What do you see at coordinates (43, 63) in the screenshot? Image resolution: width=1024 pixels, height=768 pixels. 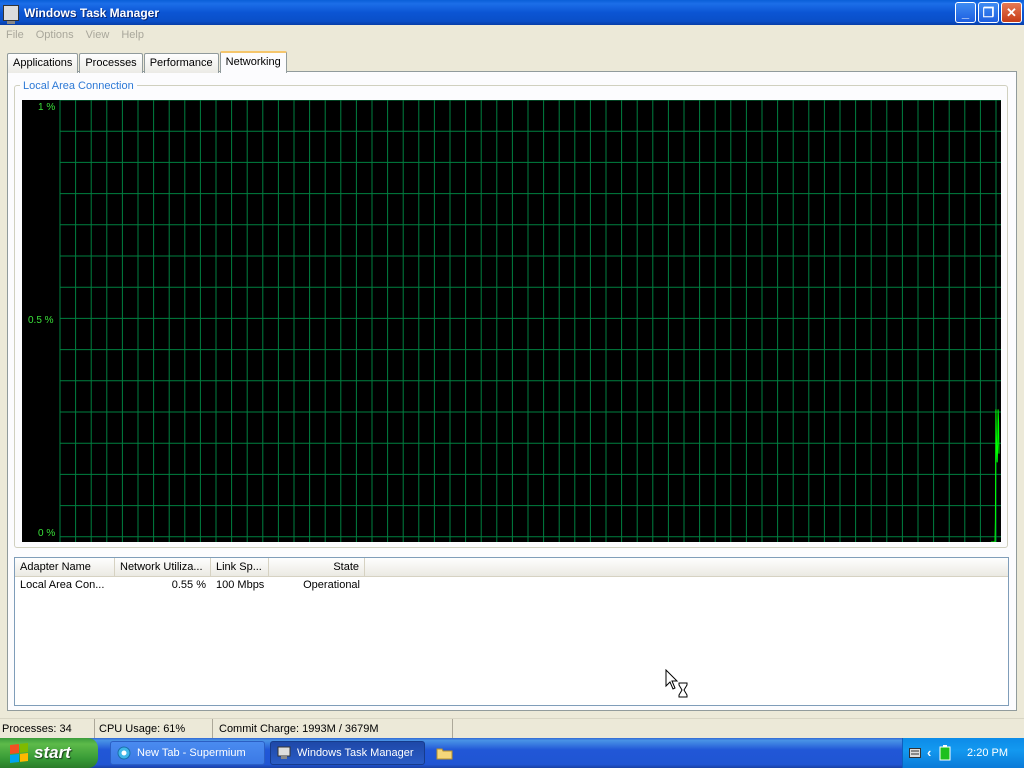 I see `tab-applications: Applications` at bounding box center [43, 63].